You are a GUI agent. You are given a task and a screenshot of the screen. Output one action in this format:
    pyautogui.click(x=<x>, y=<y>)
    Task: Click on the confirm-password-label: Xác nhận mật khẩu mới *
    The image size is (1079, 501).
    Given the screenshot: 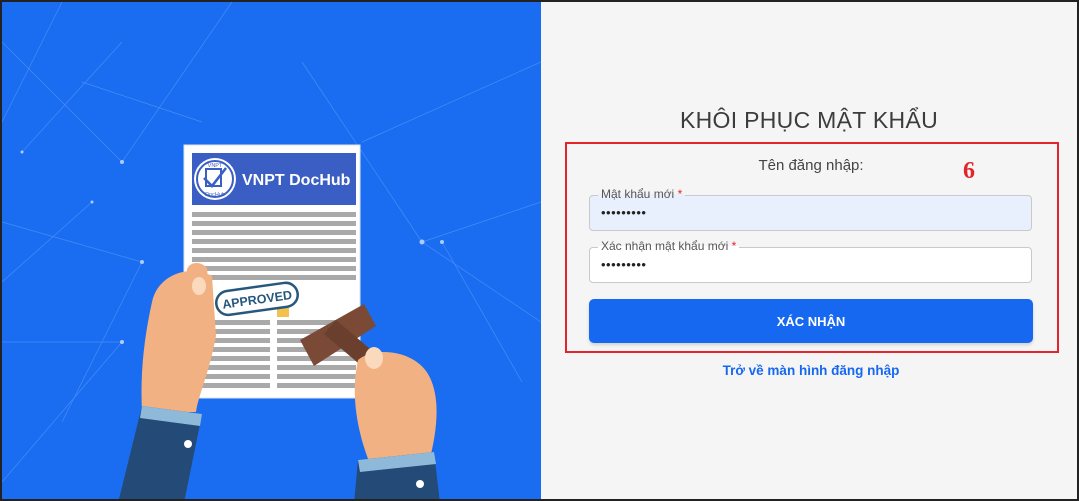 What is the action you would take?
    pyautogui.click(x=669, y=246)
    